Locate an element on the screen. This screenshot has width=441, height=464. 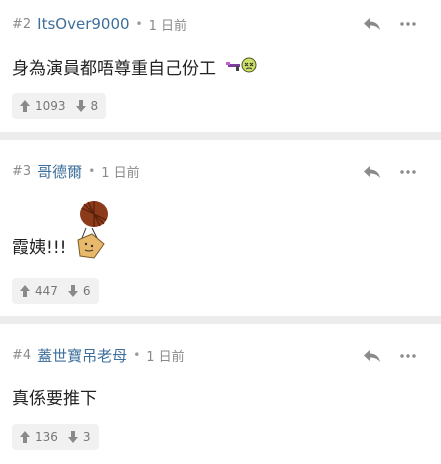
post-number: #2 is located at coordinates (22, 24).